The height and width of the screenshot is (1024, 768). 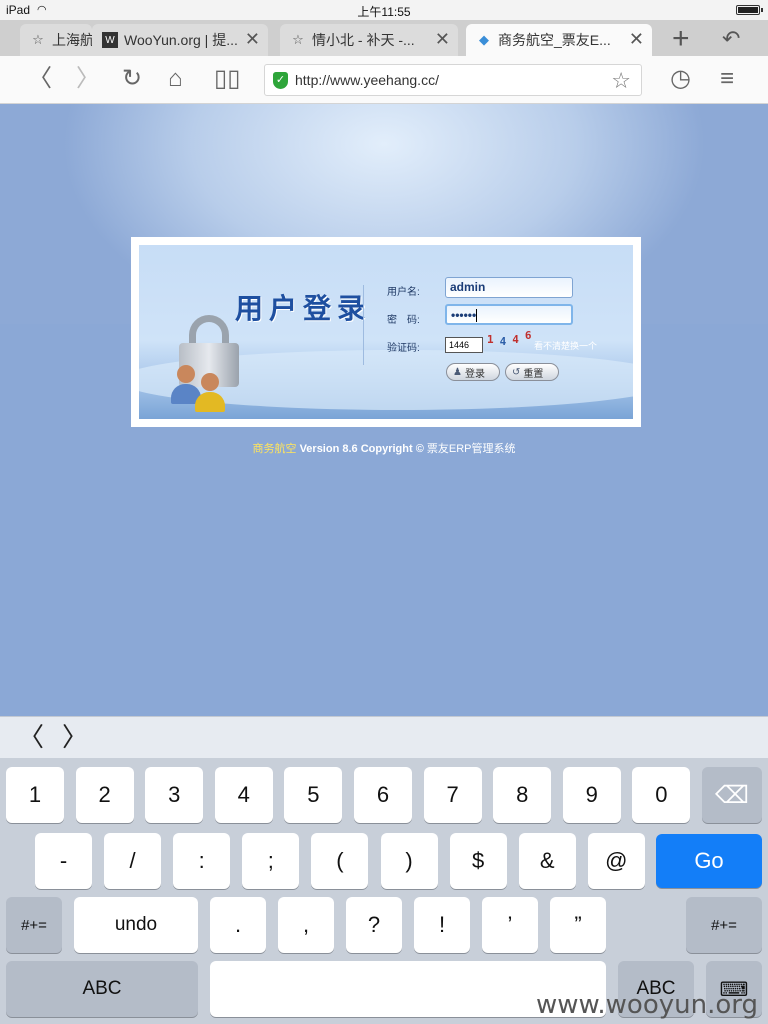 What do you see at coordinates (75, 737) in the screenshot?
I see `next-field-icon: 〉` at bounding box center [75, 737].